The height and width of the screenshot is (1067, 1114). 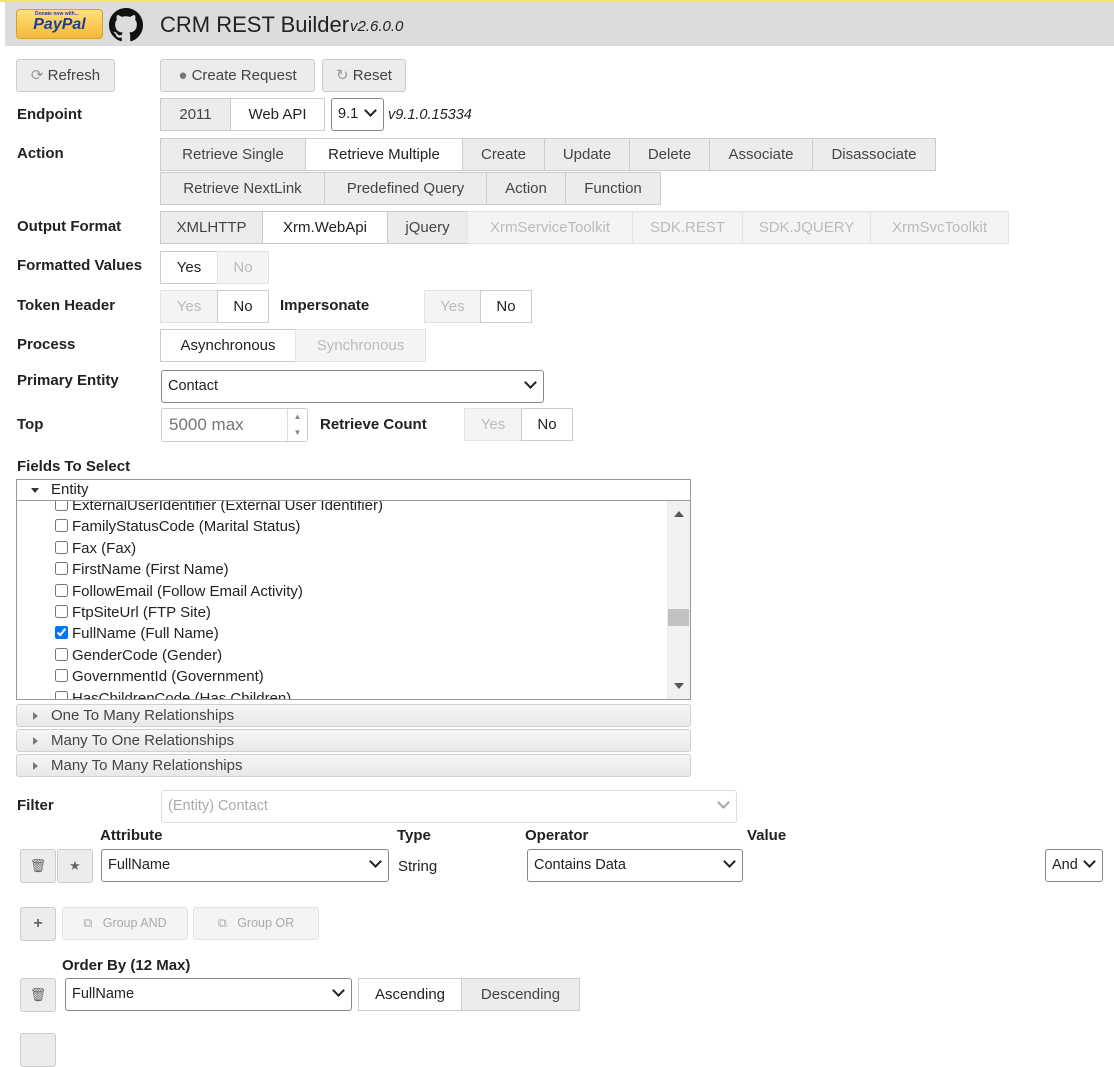 What do you see at coordinates (357, 114) in the screenshot?
I see `api-version-select: 9.1` at bounding box center [357, 114].